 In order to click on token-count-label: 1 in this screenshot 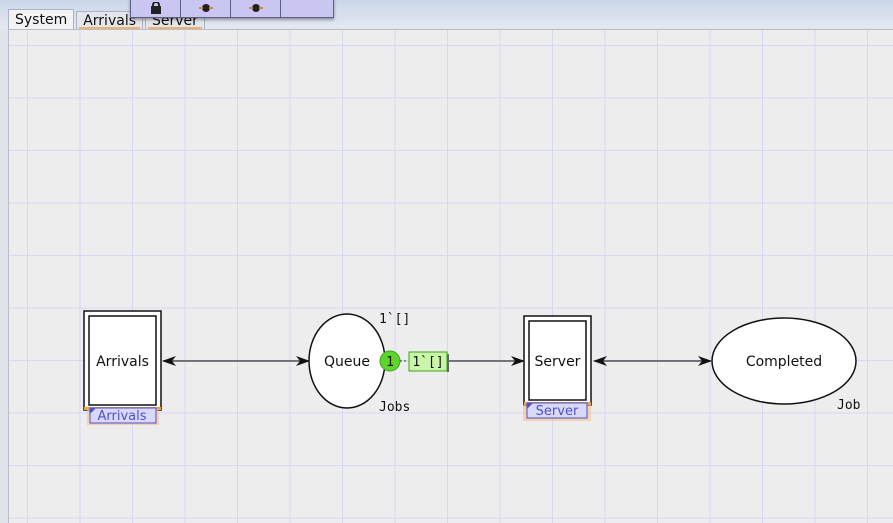, I will do `click(390, 362)`.